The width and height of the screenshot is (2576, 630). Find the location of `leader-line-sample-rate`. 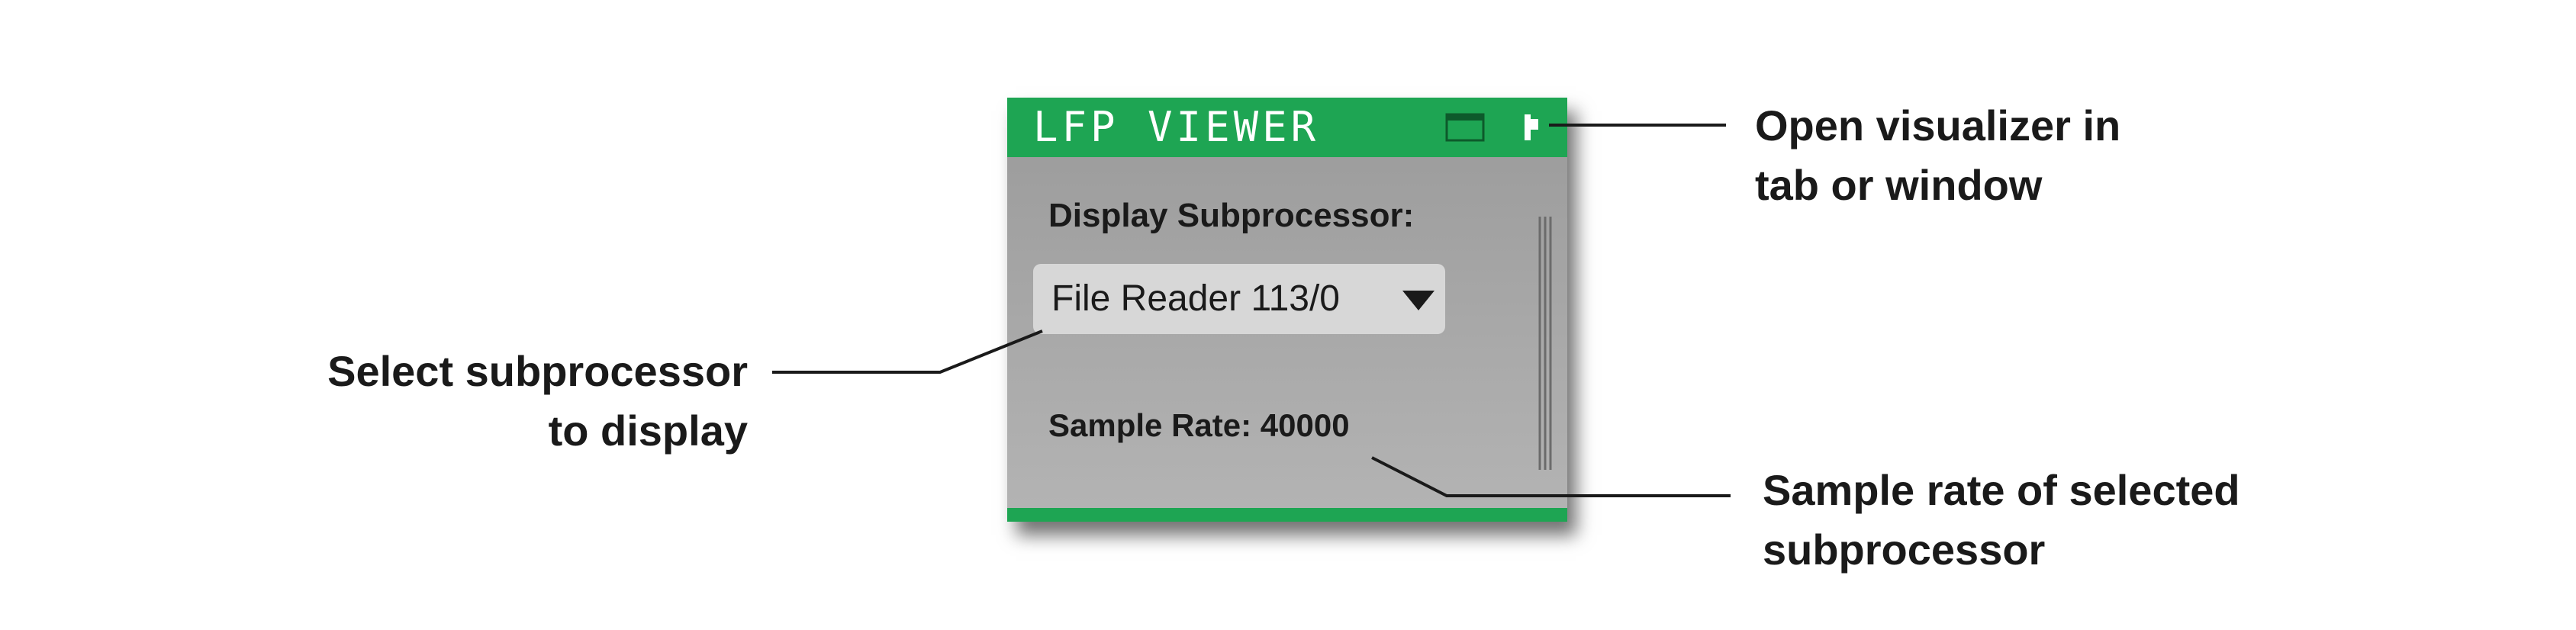

leader-line-sample-rate is located at coordinates (1551, 476).